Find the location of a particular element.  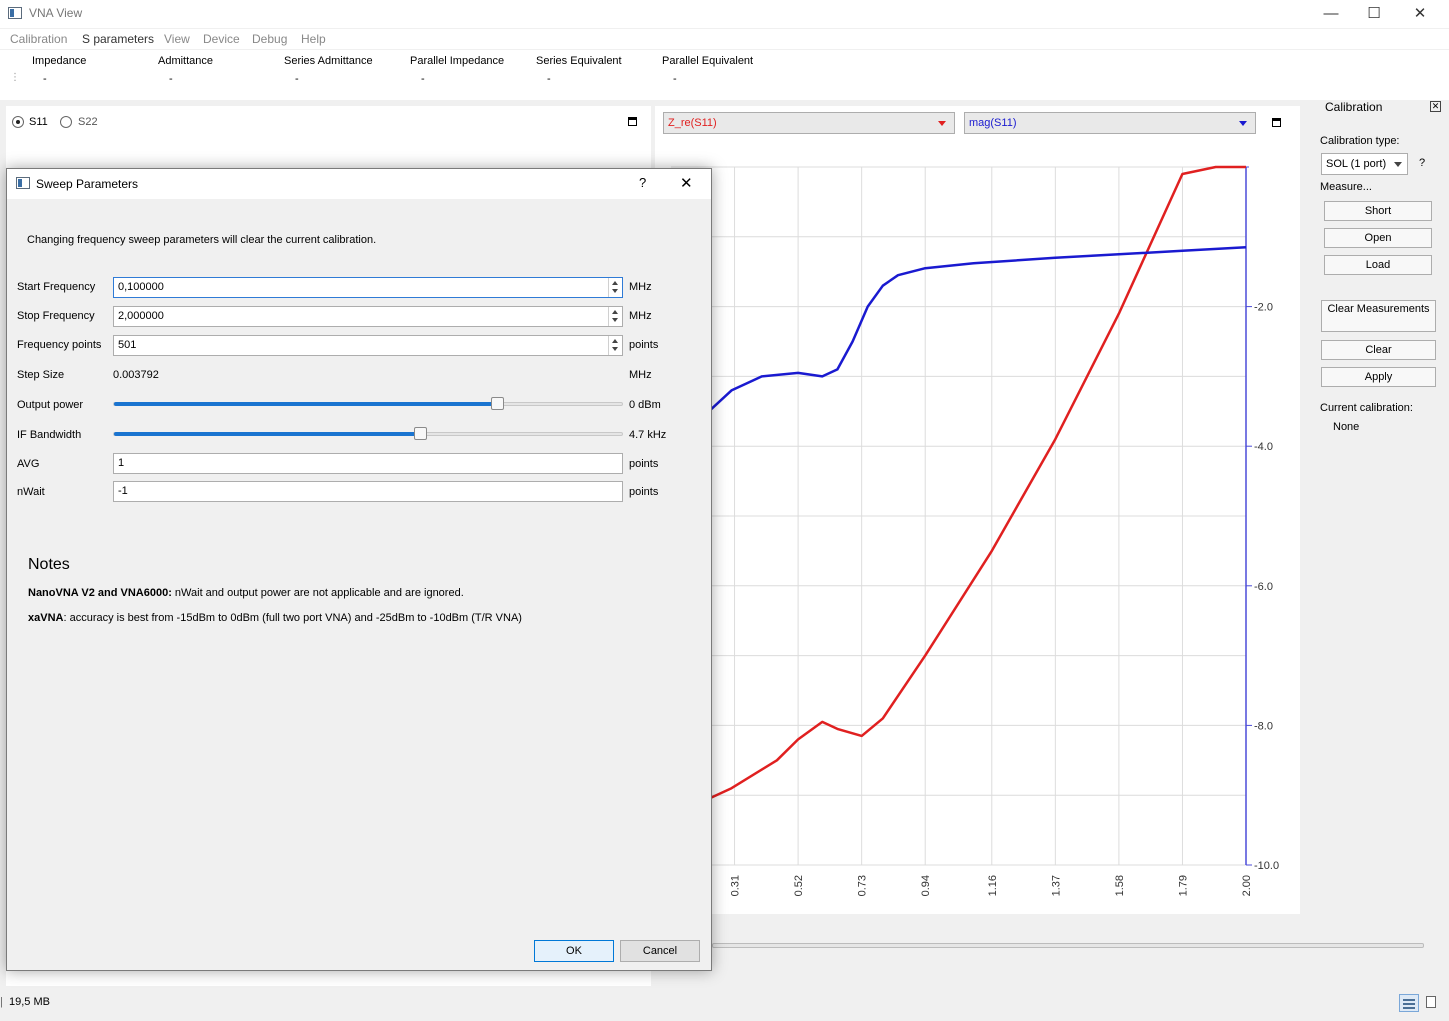

grip-handle: ⋮ is located at coordinates (15, 78).